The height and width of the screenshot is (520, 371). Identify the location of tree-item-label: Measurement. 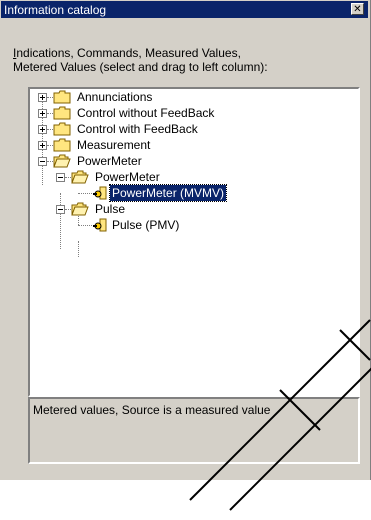
(114, 145).